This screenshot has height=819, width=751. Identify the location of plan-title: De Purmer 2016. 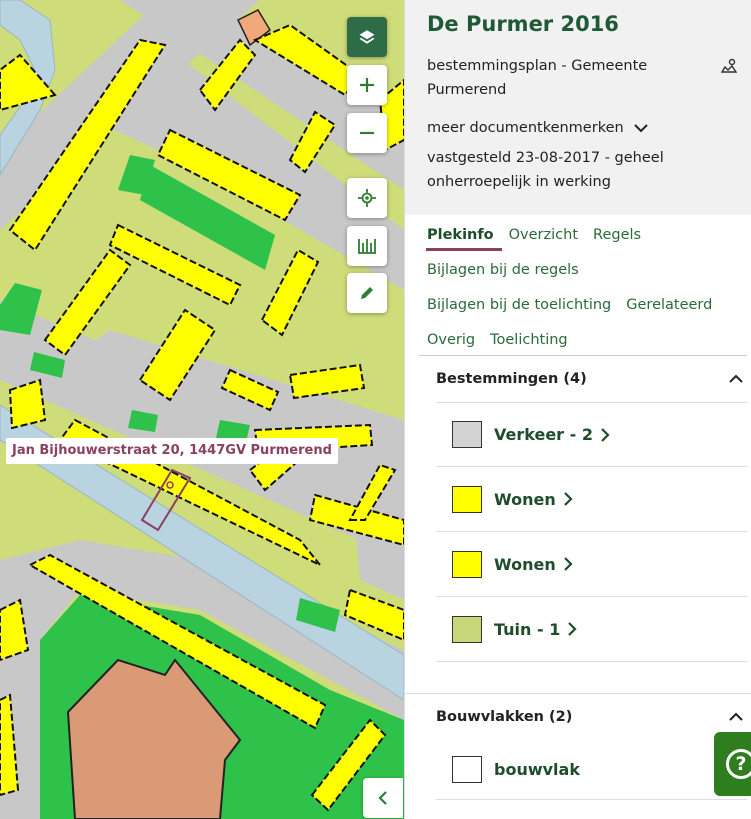
(523, 24).